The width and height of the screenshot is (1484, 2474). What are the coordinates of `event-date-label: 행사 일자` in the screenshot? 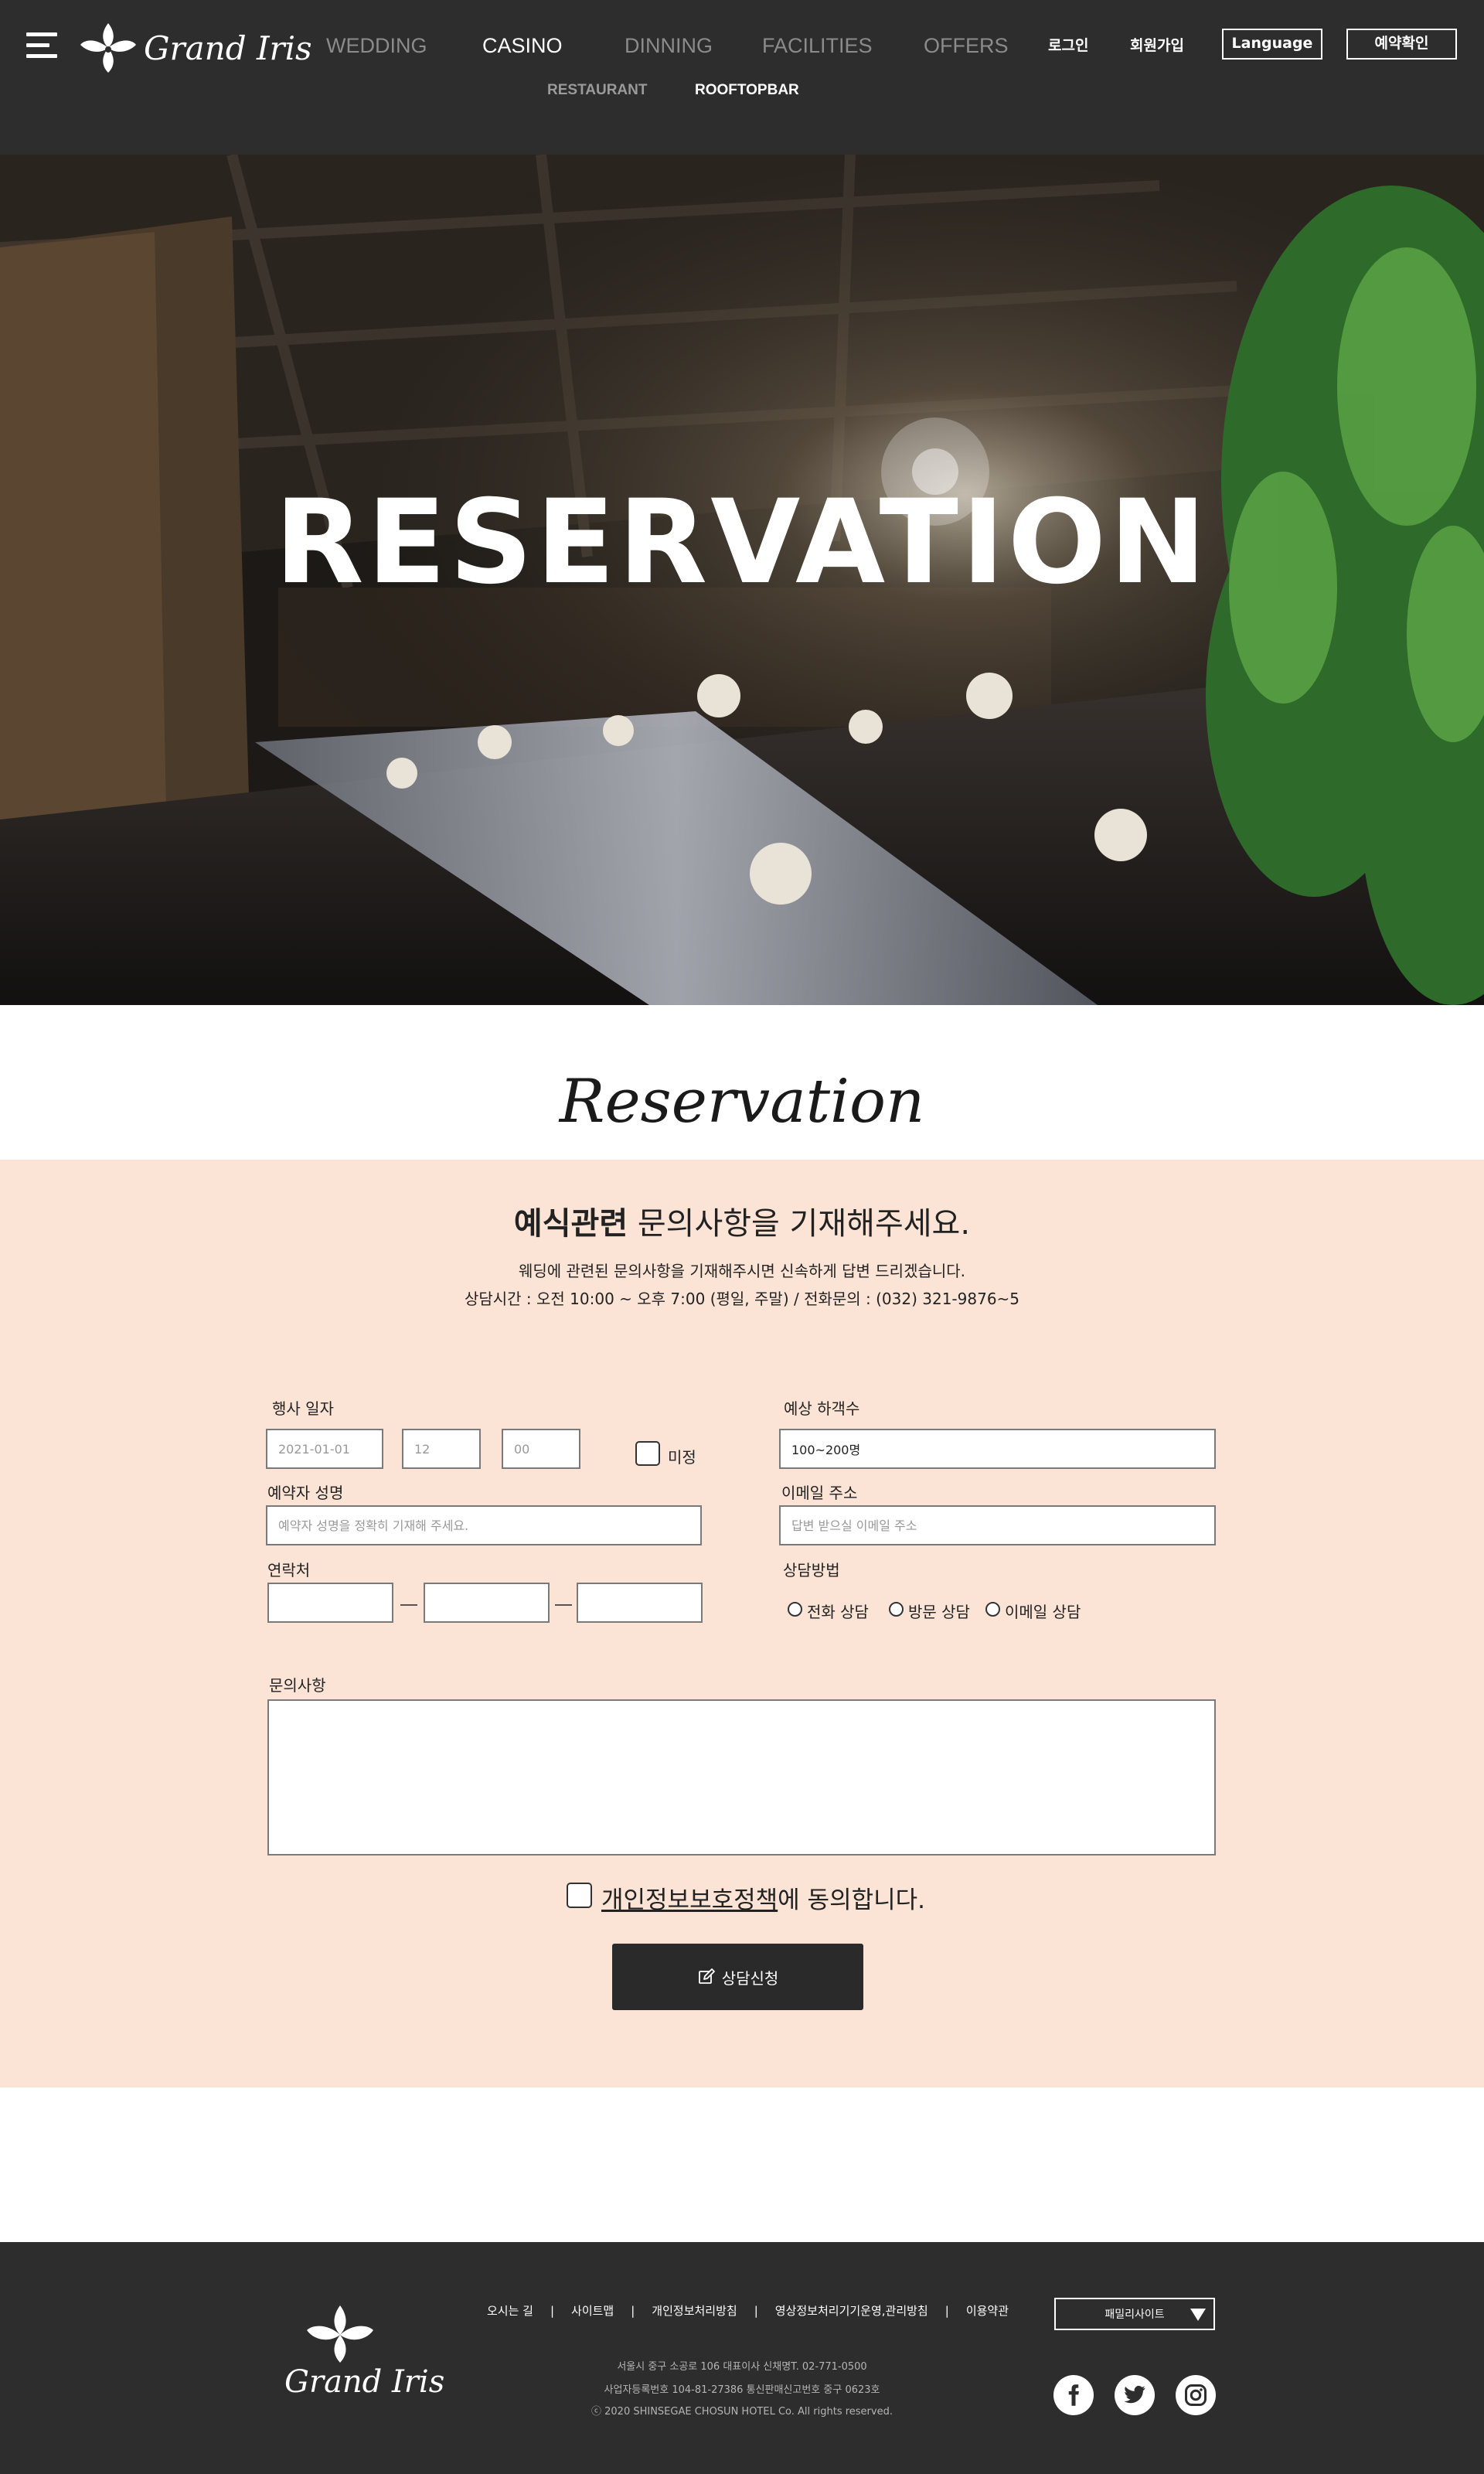 It's located at (303, 1408).